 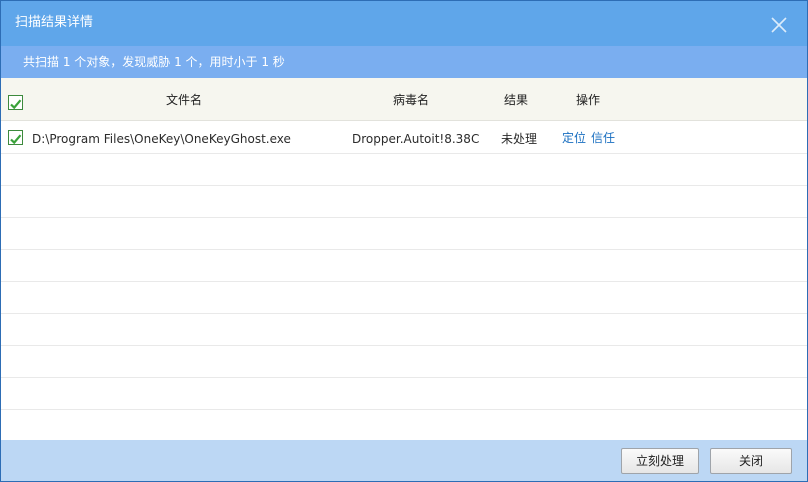 I want to click on column-header-action: 操作, so click(x=588, y=100).